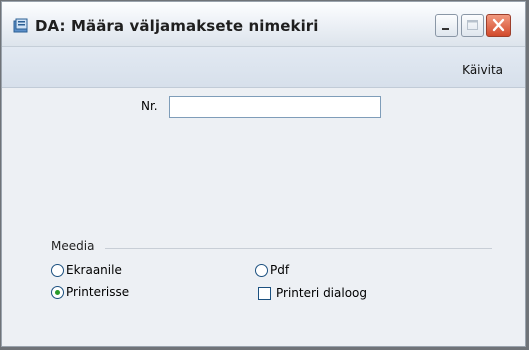  Describe the element at coordinates (73, 246) in the screenshot. I see `media-group-label: Meedia` at that location.